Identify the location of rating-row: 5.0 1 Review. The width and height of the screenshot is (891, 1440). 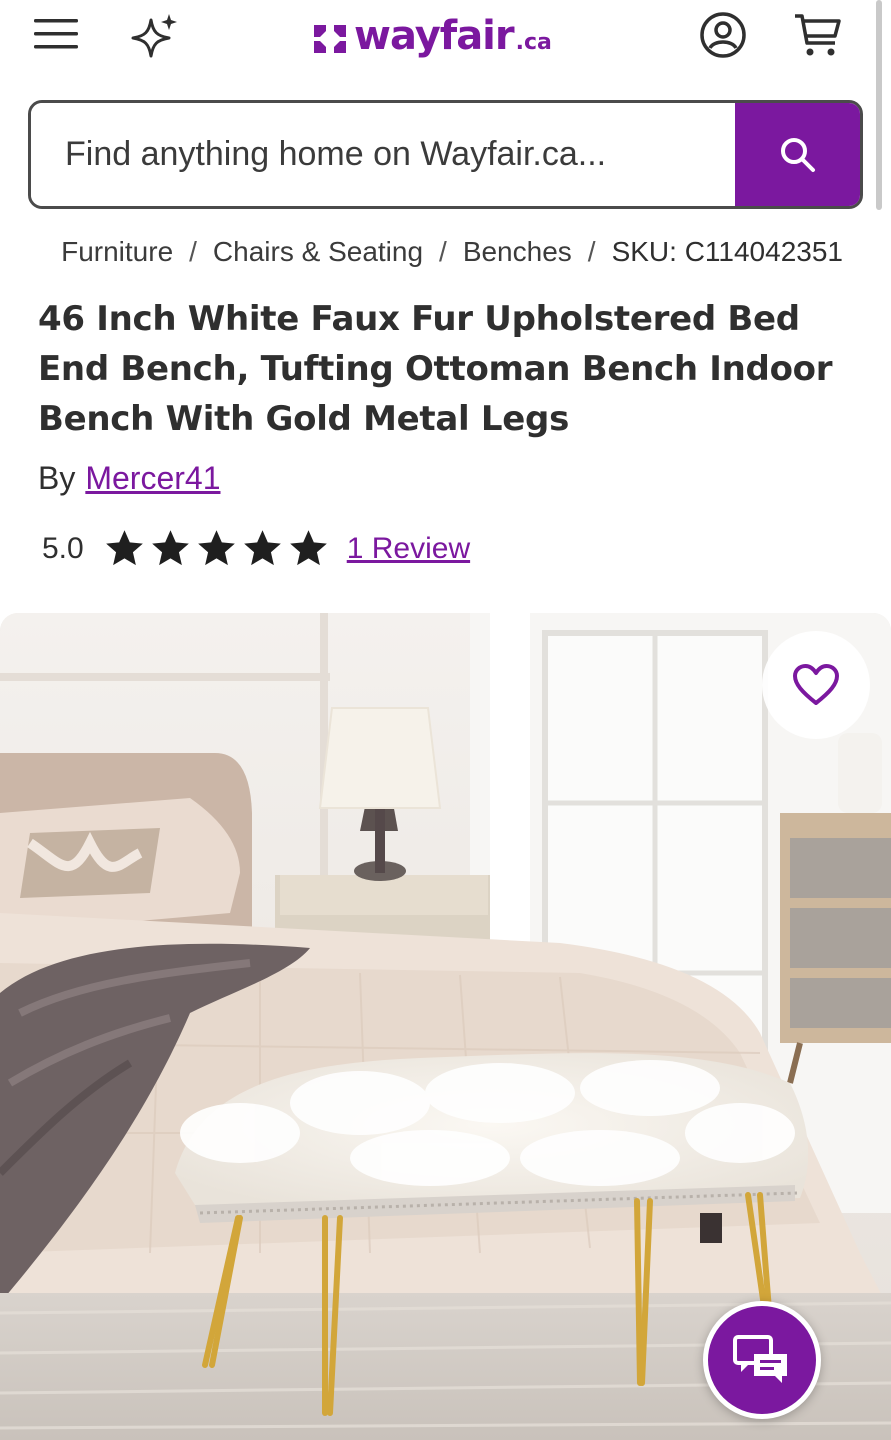
(256, 549).